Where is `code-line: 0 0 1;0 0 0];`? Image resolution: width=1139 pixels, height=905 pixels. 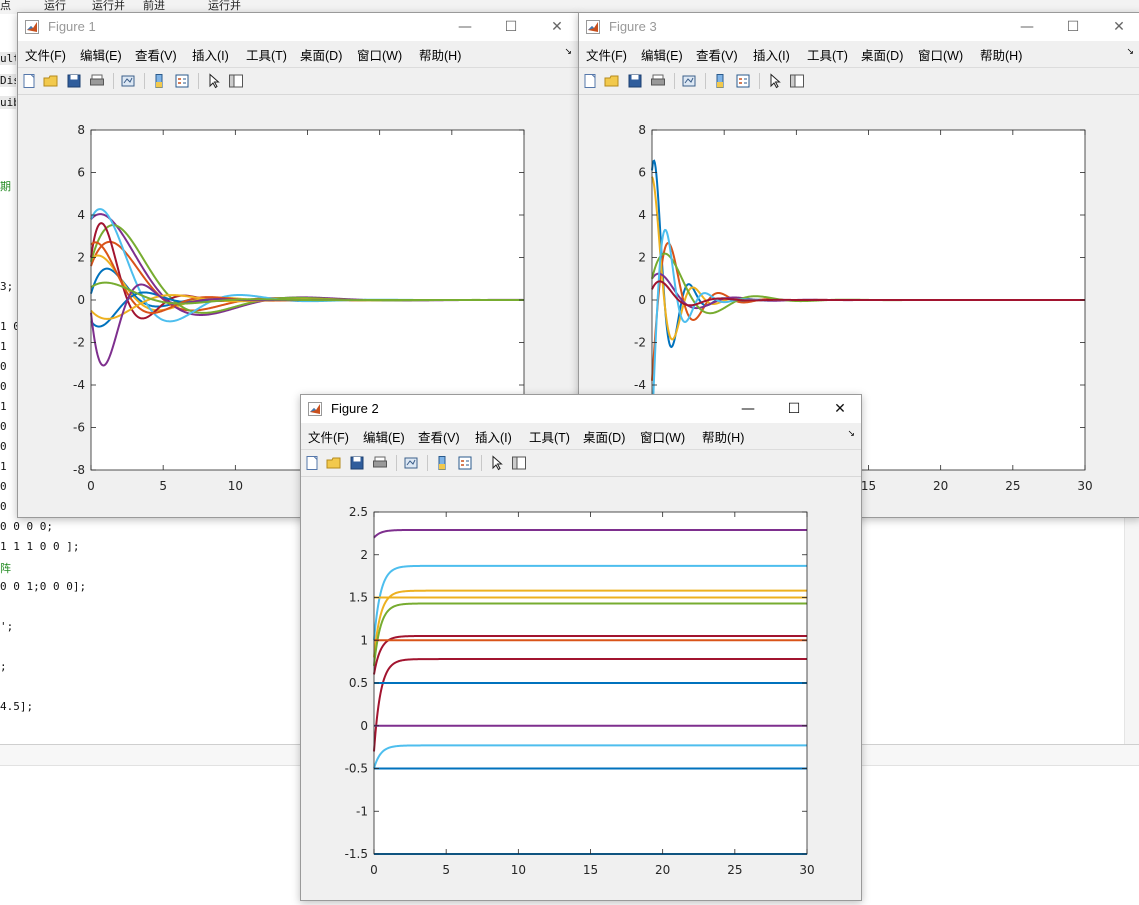
code-line: 0 0 1;0 0 0]; is located at coordinates (43, 586).